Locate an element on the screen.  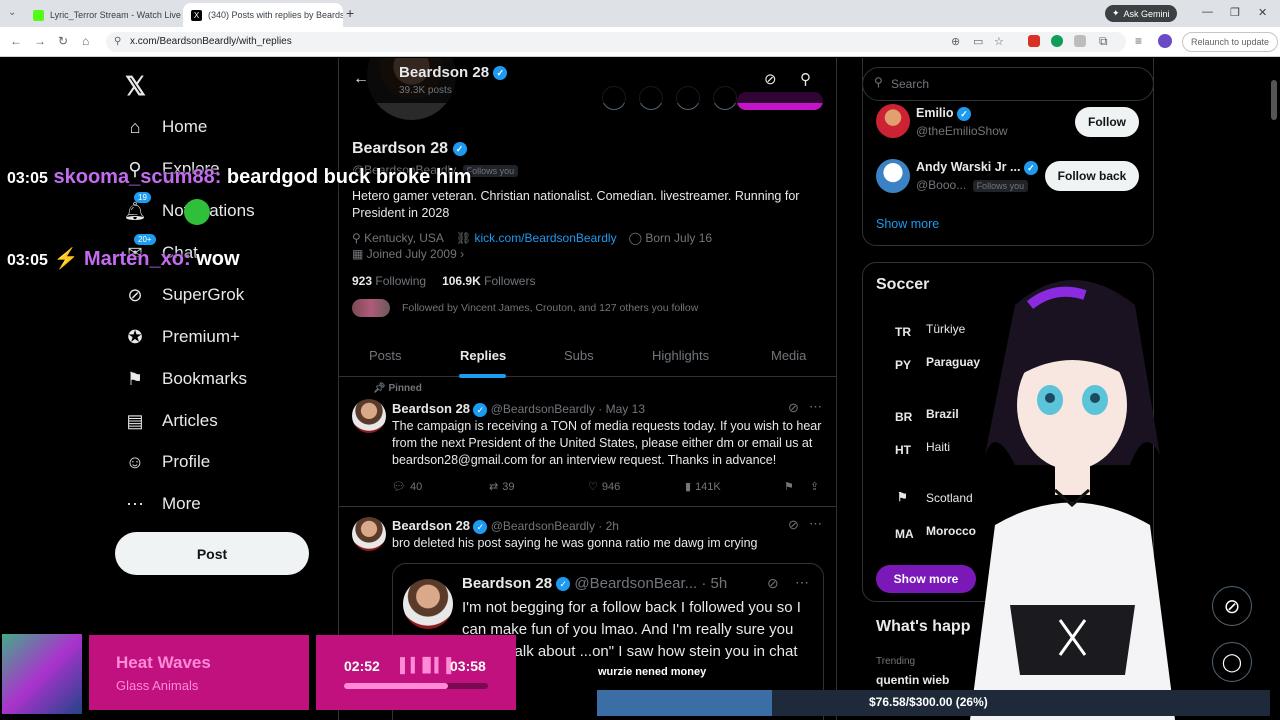
team-code: PY is located at coordinates (903, 365).